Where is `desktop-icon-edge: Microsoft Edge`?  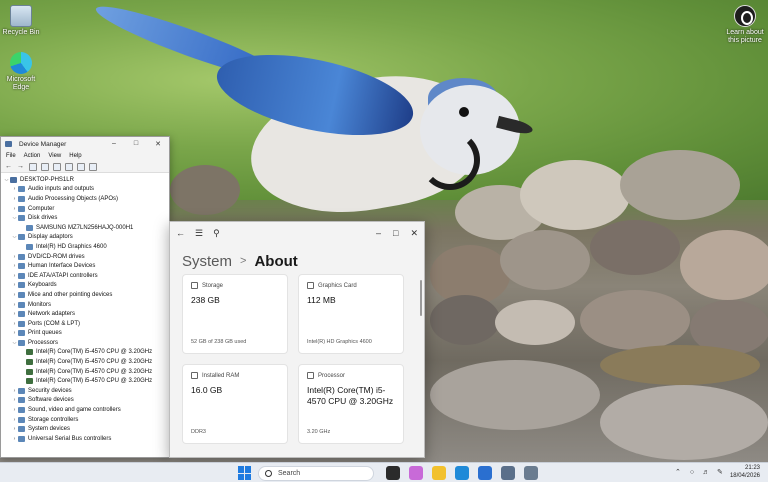
desktop-icon-edge: Microsoft Edge is located at coordinates (21, 72).